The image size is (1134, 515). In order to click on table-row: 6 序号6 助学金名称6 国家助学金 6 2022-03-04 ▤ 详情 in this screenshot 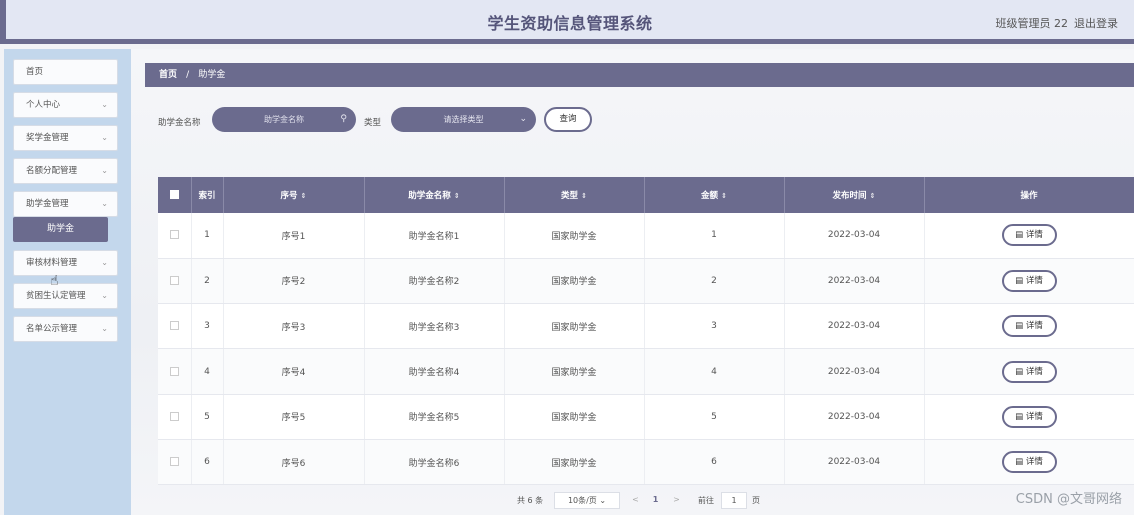, I will do `click(646, 462)`.